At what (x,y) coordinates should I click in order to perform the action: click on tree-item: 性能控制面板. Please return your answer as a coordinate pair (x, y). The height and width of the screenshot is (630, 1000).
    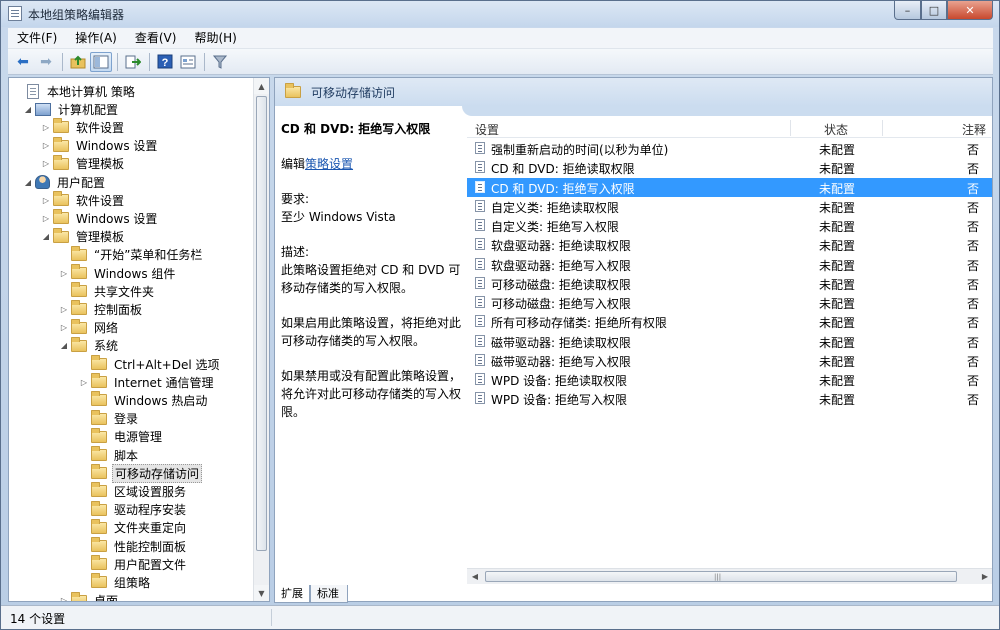
    Looking at the image, I should click on (133, 546).